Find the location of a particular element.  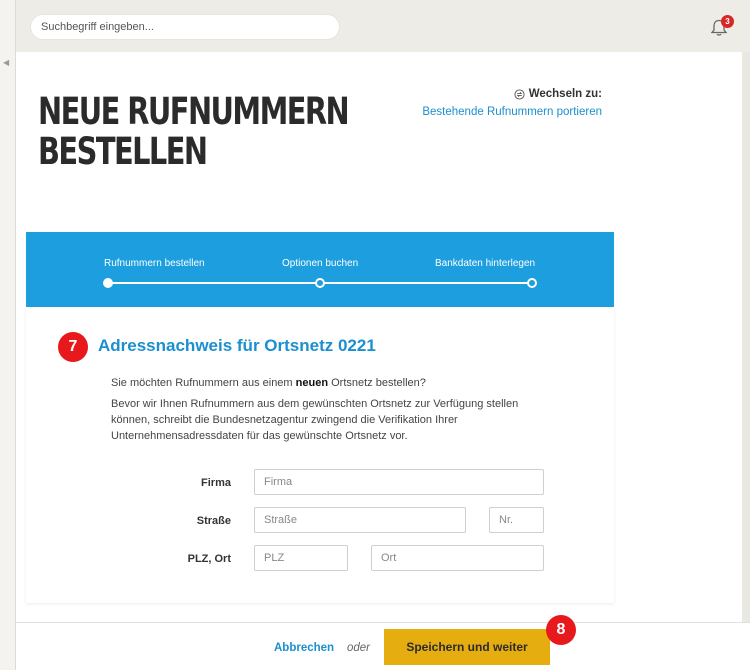

plz-ort-label: PLZ, Ort is located at coordinates (209, 559).